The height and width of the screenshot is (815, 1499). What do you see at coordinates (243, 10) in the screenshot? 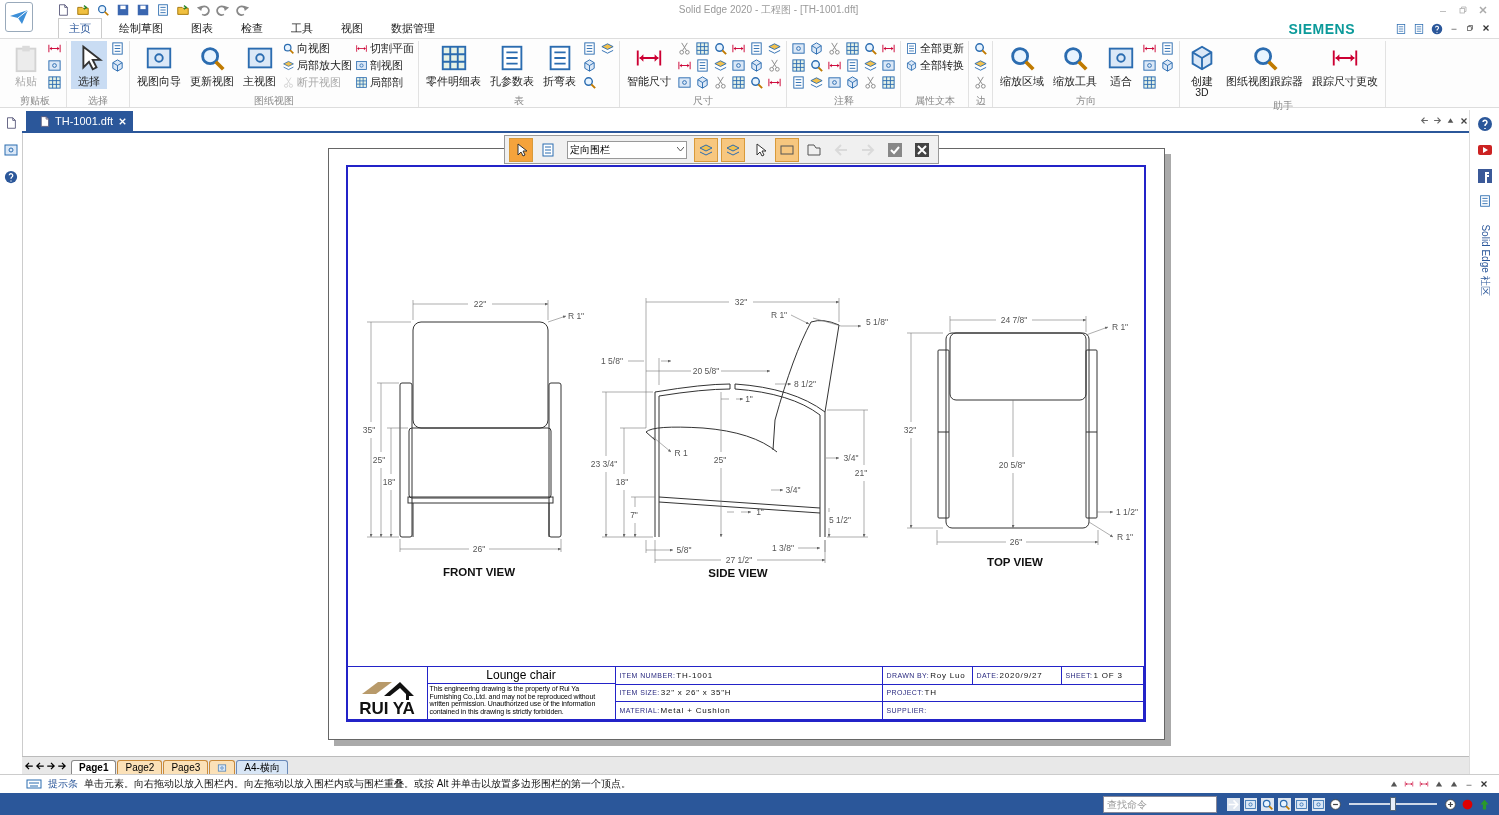
I see `redo-icon` at bounding box center [243, 10].